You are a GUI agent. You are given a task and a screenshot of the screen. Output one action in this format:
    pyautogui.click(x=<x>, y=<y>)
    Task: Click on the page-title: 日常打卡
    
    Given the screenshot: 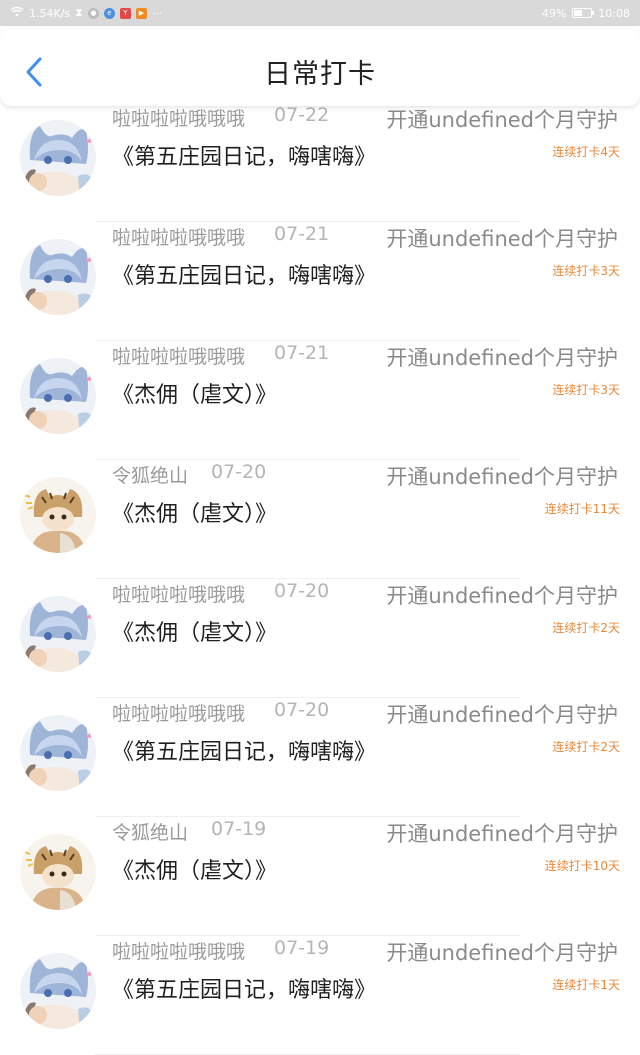 What is the action you would take?
    pyautogui.click(x=320, y=74)
    